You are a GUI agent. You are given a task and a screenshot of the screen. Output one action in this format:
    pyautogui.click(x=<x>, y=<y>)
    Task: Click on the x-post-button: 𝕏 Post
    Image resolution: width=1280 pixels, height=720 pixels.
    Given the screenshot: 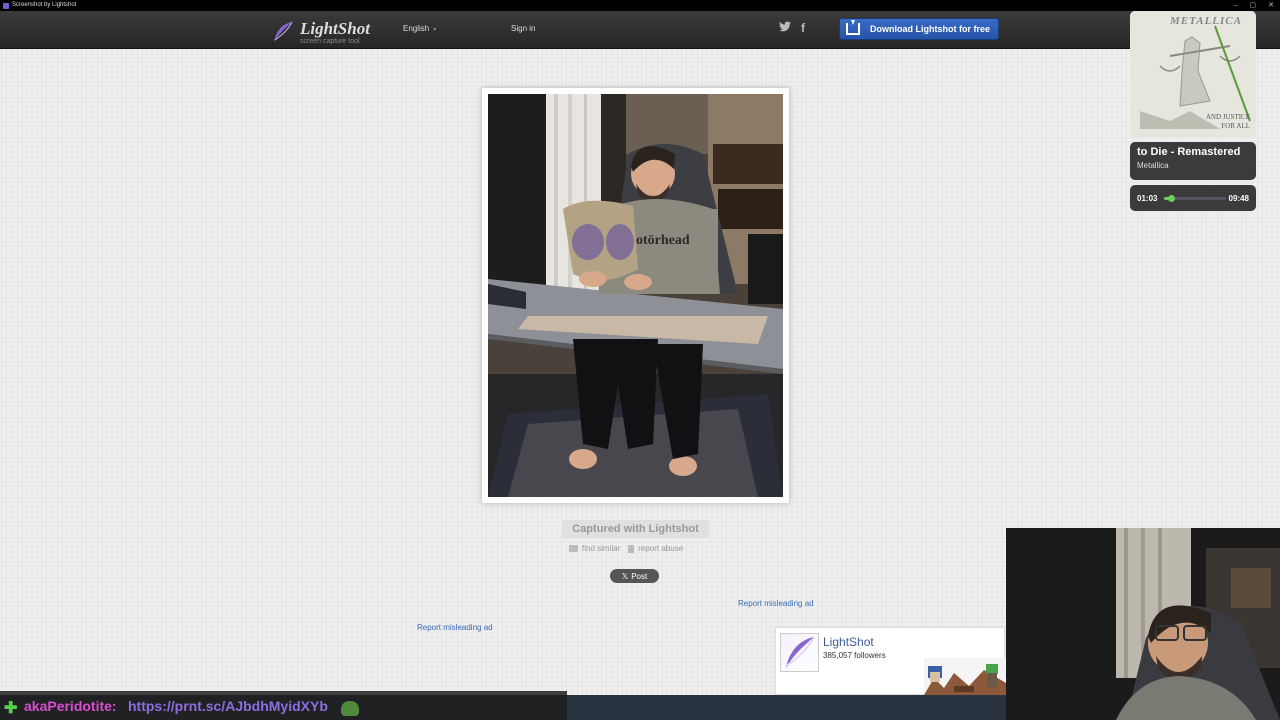 What is the action you would take?
    pyautogui.click(x=634, y=576)
    